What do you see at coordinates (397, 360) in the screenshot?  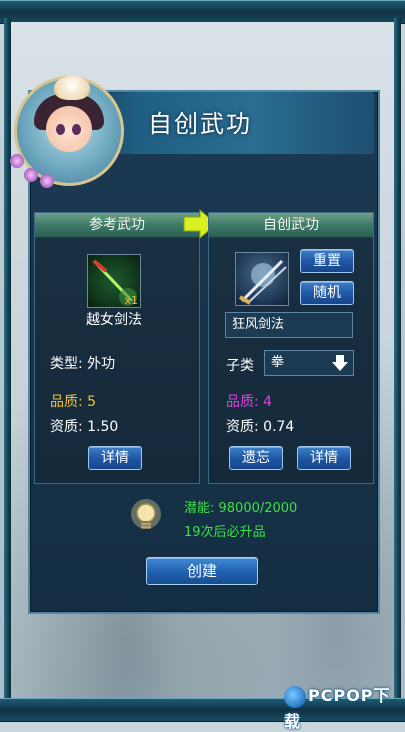 I see `scroll-right-edge` at bounding box center [397, 360].